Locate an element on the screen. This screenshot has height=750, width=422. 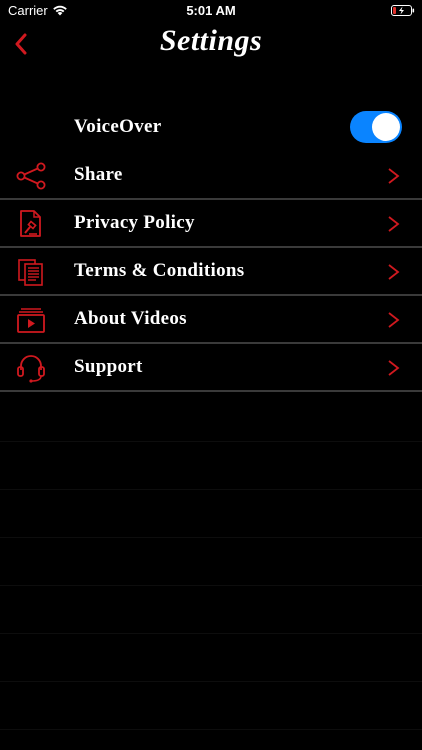
settings-item-terms-conditions: Terms & Conditions is located at coordinates (211, 272).